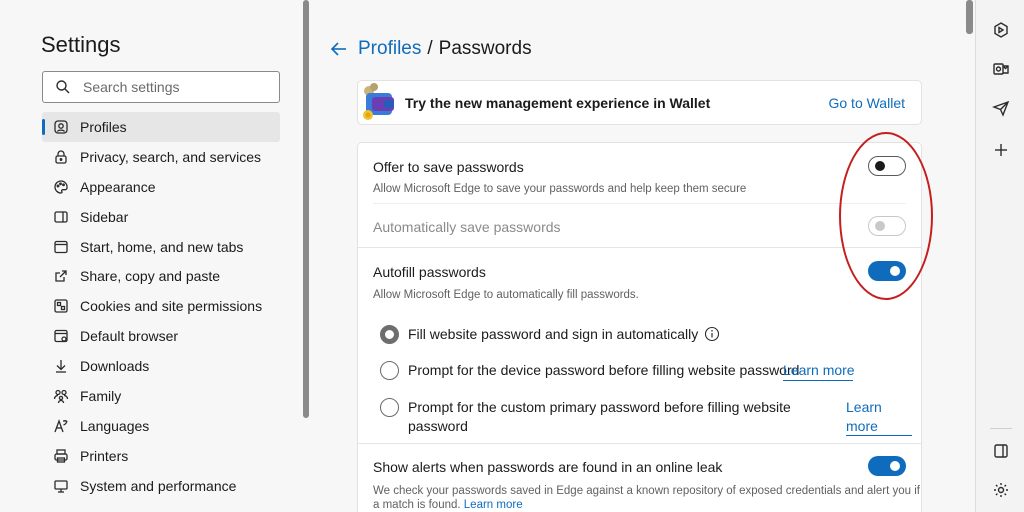 The height and width of the screenshot is (512, 1024). I want to click on auto-save-toggle, so click(887, 226).